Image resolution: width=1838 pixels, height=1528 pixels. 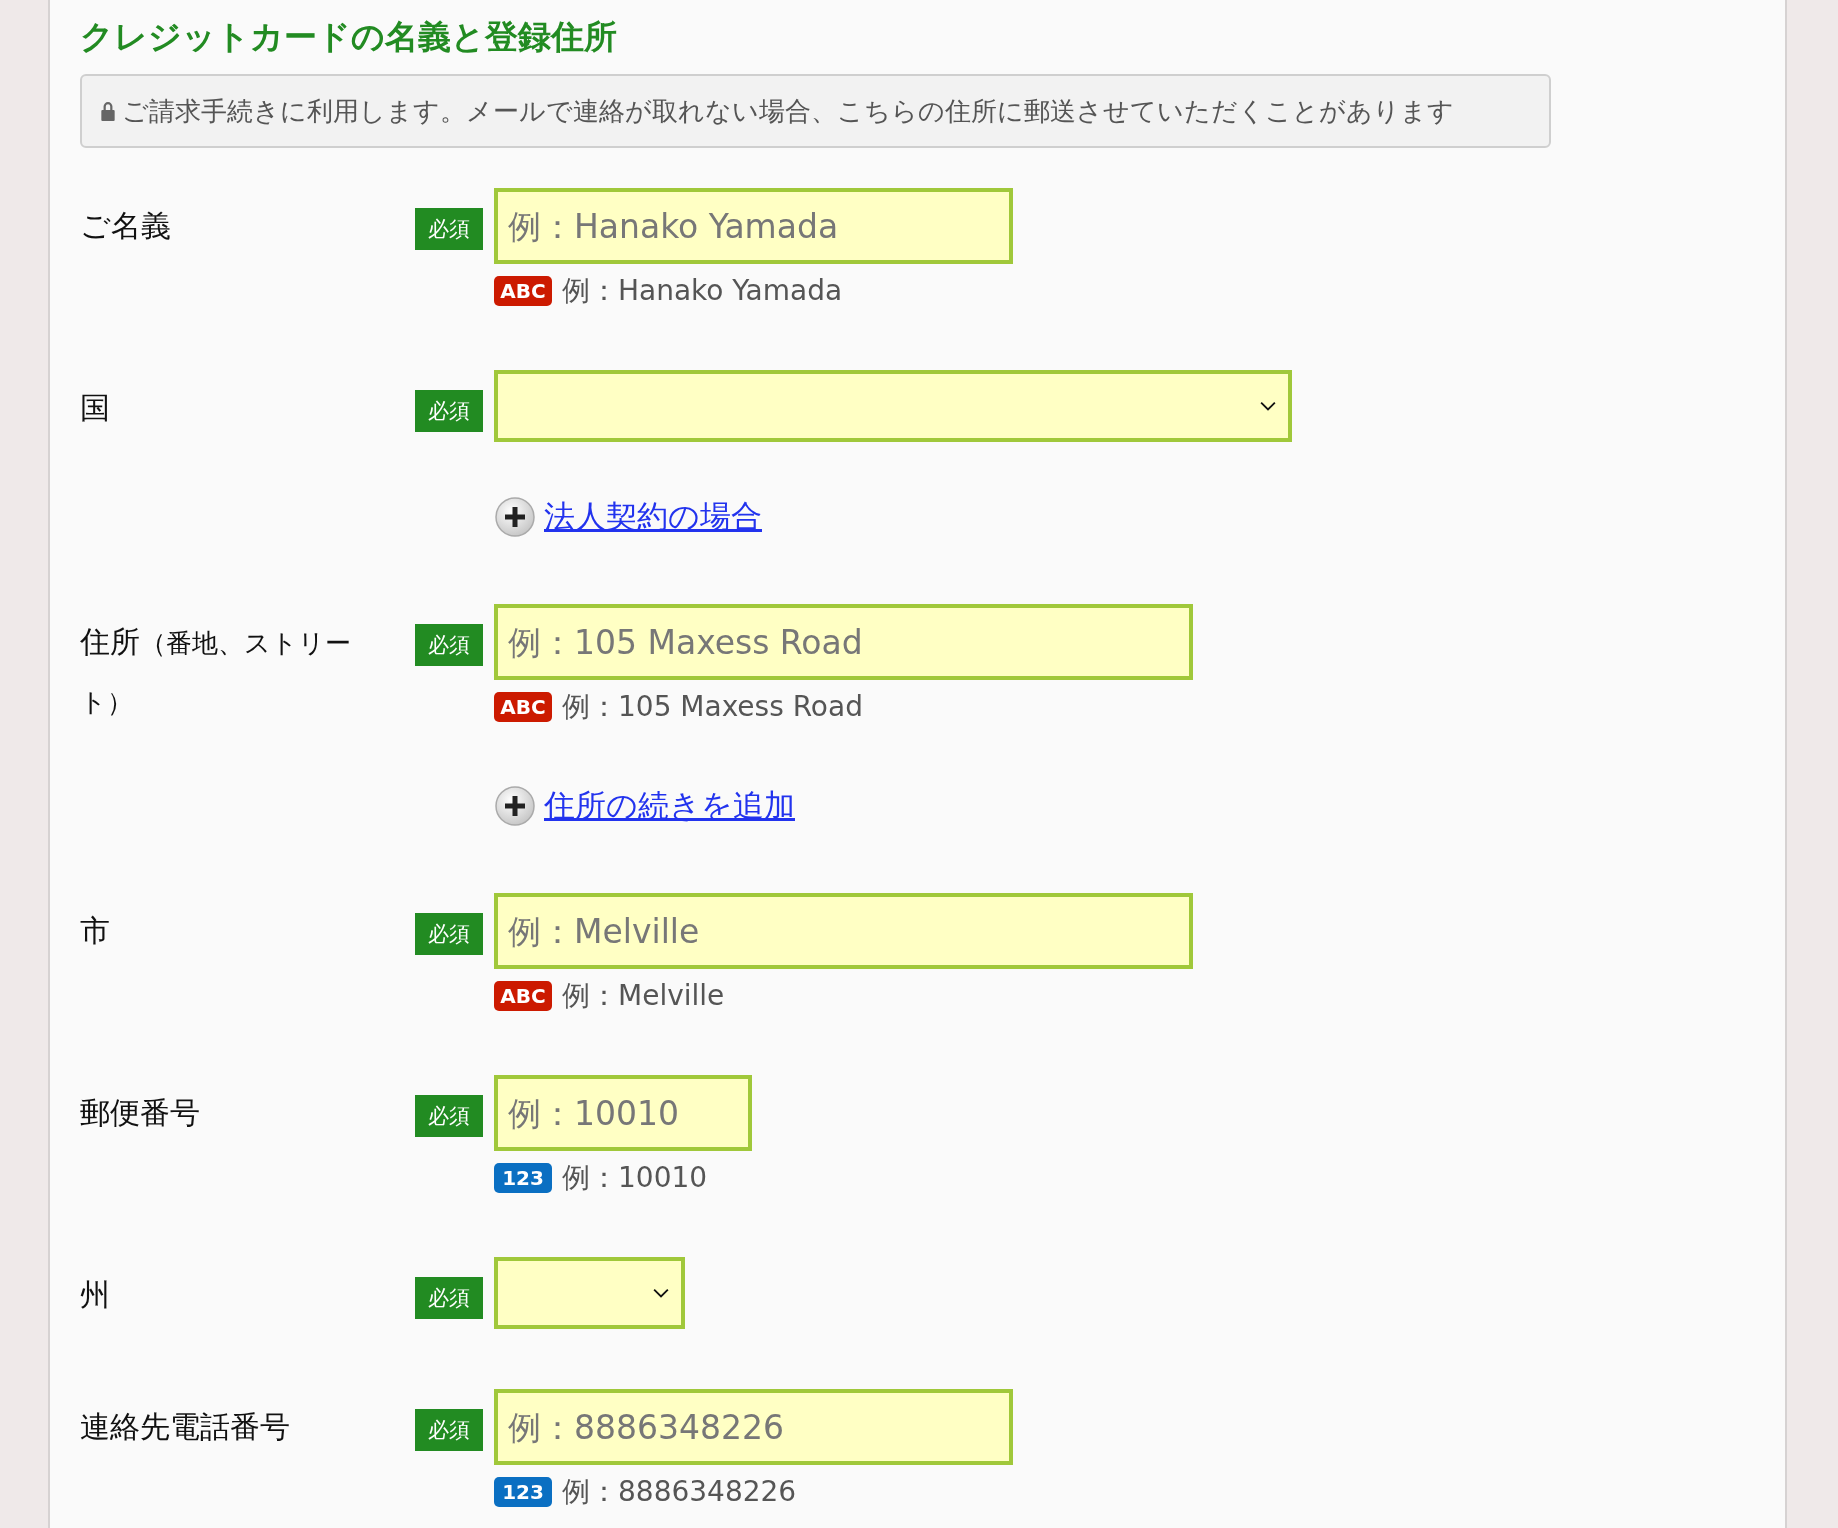 What do you see at coordinates (185, 1427) in the screenshot?
I see `field-label: 連絡先電話番号` at bounding box center [185, 1427].